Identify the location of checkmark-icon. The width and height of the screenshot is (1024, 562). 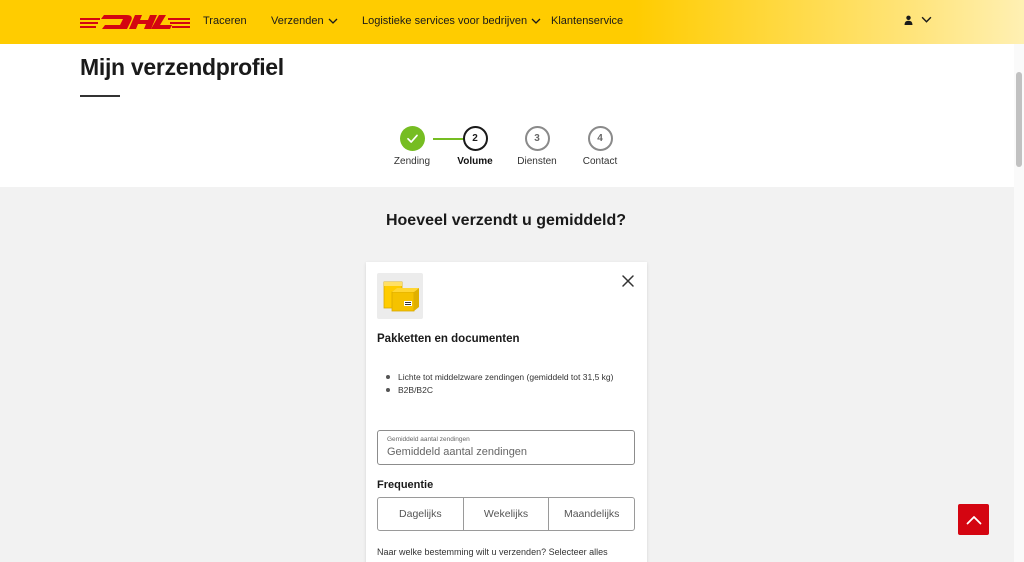
(412, 138).